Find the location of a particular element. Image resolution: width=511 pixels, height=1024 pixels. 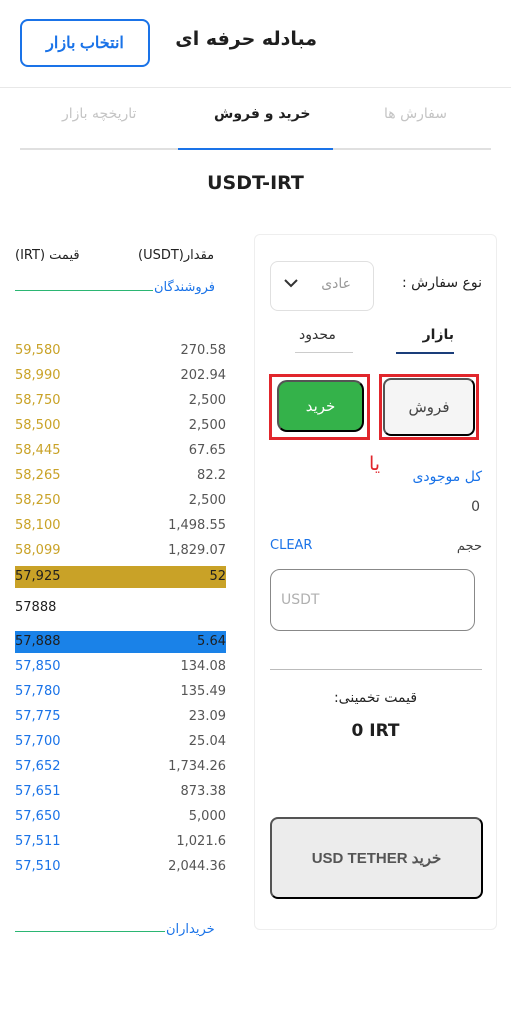

estimated-price-label: قیمت تخمینی: is located at coordinates (375, 698).